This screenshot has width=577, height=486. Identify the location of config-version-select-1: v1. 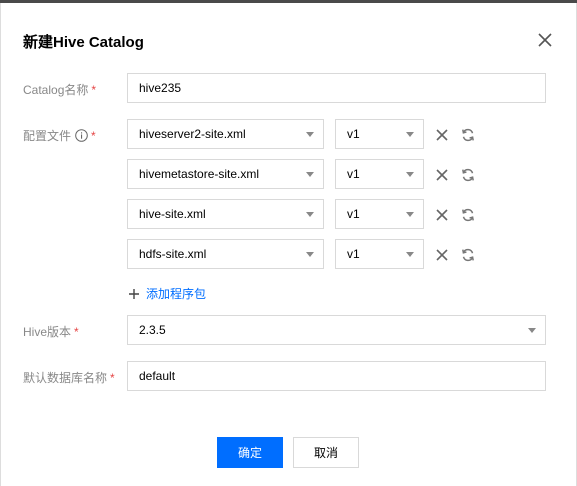
(379, 134).